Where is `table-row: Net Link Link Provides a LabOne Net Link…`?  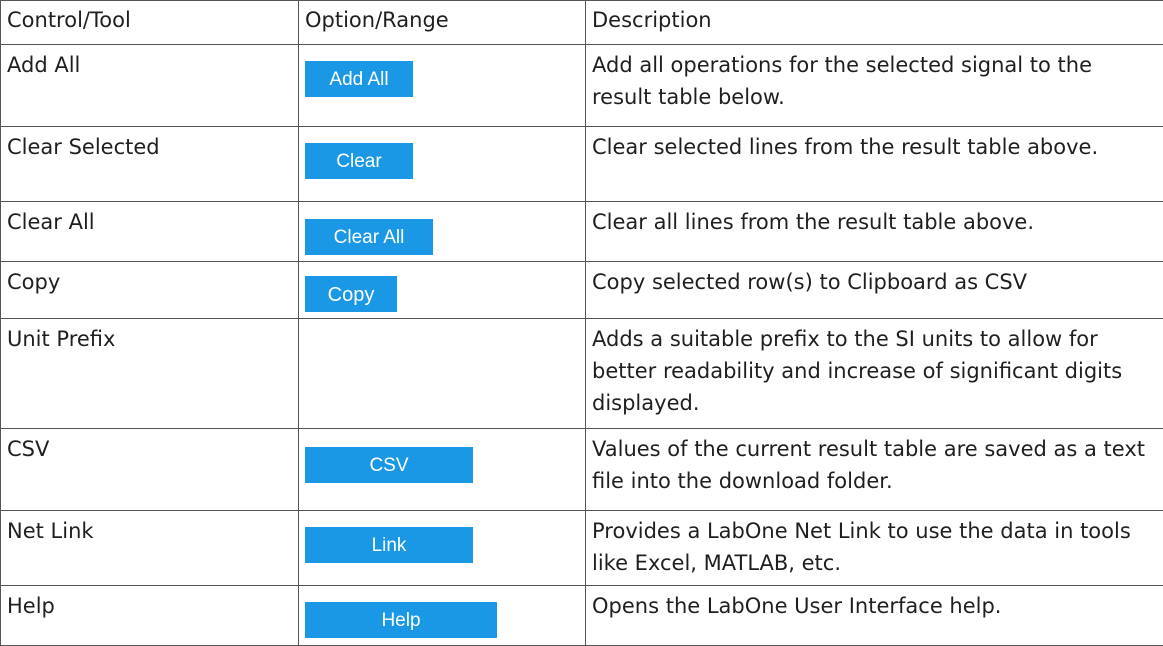
table-row: Net Link Link Provides a LabOne Net Link… is located at coordinates (582, 548).